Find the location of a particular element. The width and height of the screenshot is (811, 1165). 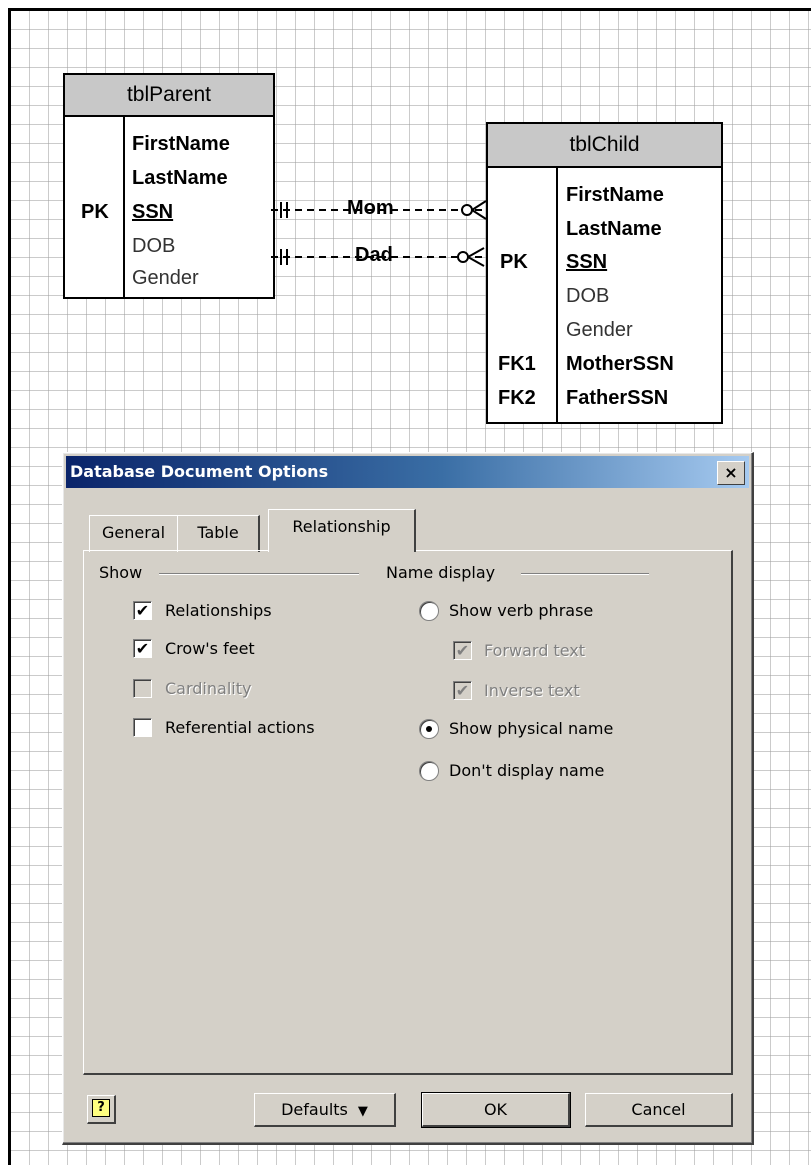

radio-selected-dot is located at coordinates (429, 729).